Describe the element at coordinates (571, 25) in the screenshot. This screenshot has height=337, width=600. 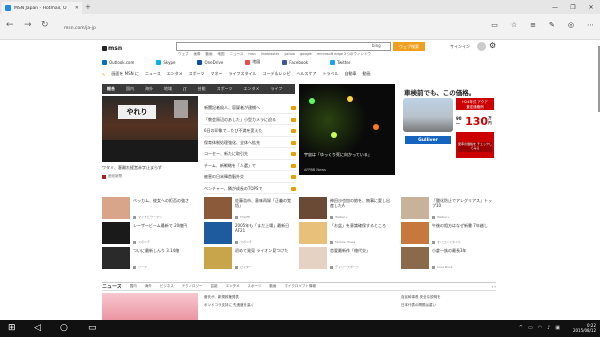
I see `share-icon: ◎` at that location.